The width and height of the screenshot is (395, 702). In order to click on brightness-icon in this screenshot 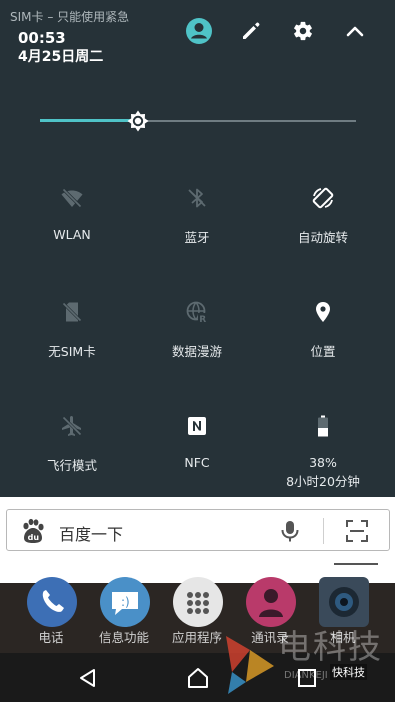, I will do `click(138, 121)`.